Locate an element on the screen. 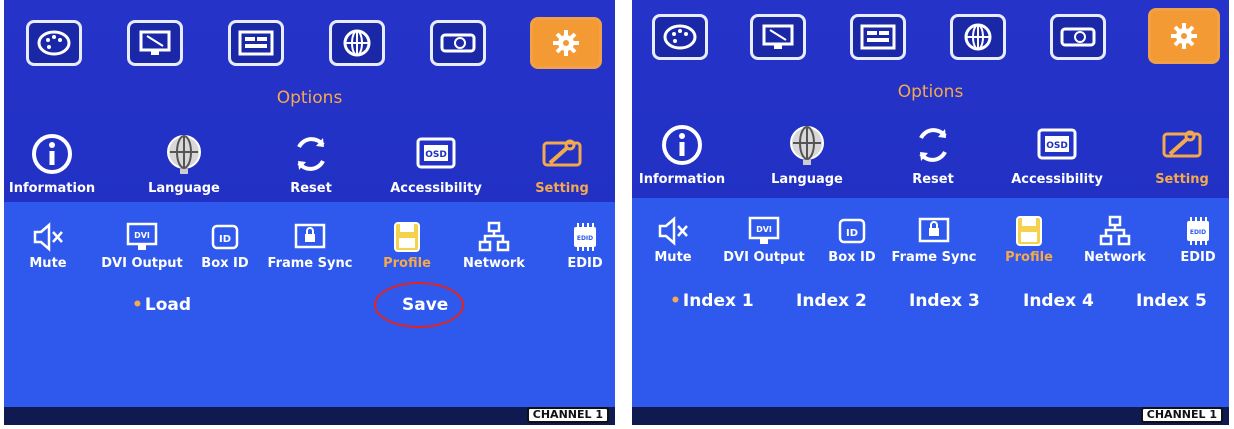 The image size is (1234, 429). profile-index-2: Index 2 is located at coordinates (831, 301).